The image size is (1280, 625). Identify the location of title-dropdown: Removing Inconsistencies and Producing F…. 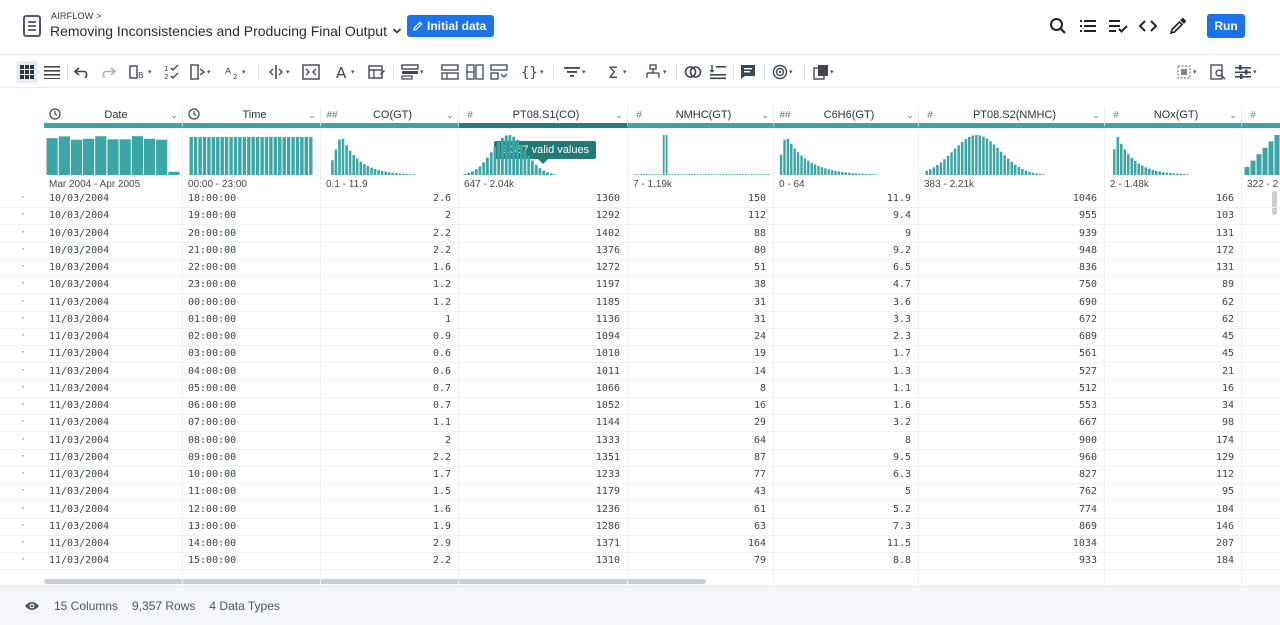
(226, 31).